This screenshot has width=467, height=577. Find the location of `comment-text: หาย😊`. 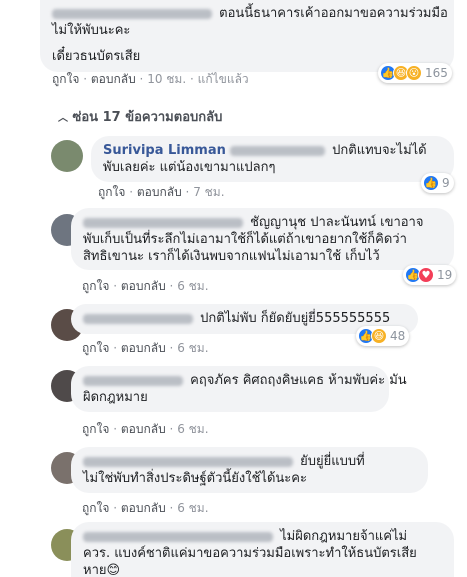

comment-text: หาย😊 is located at coordinates (102, 570).